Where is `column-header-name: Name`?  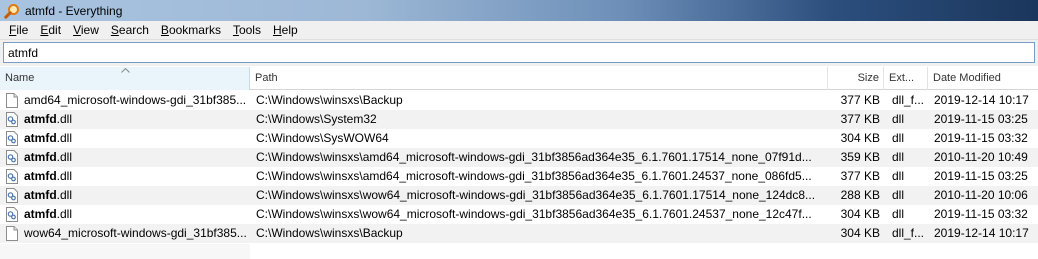 column-header-name: Name is located at coordinates (125, 78).